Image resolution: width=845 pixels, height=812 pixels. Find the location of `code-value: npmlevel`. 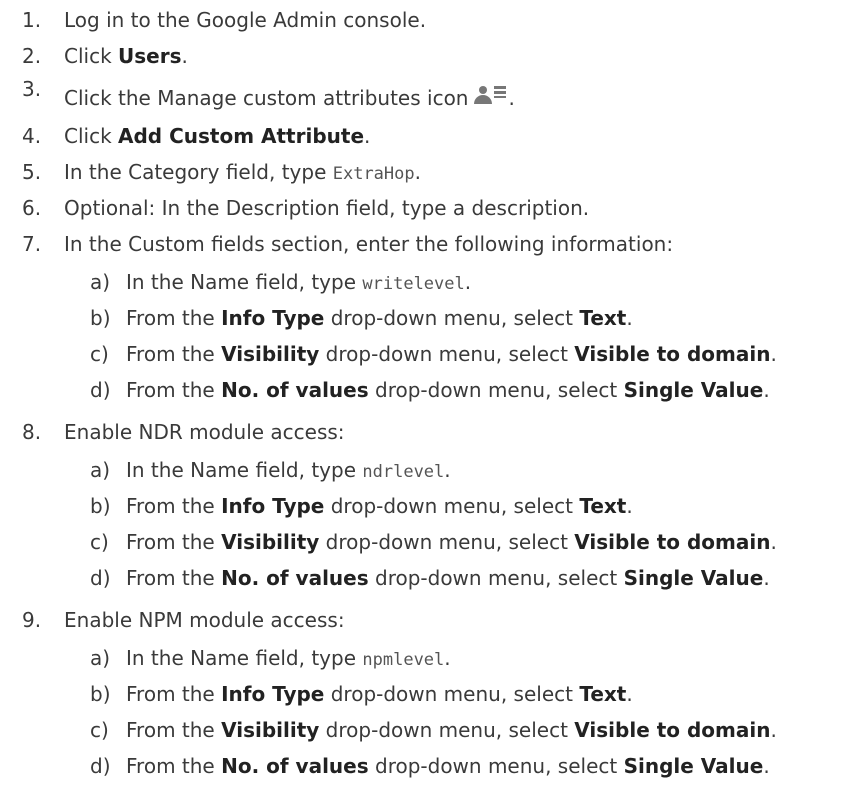

code-value: npmlevel is located at coordinates (403, 660).